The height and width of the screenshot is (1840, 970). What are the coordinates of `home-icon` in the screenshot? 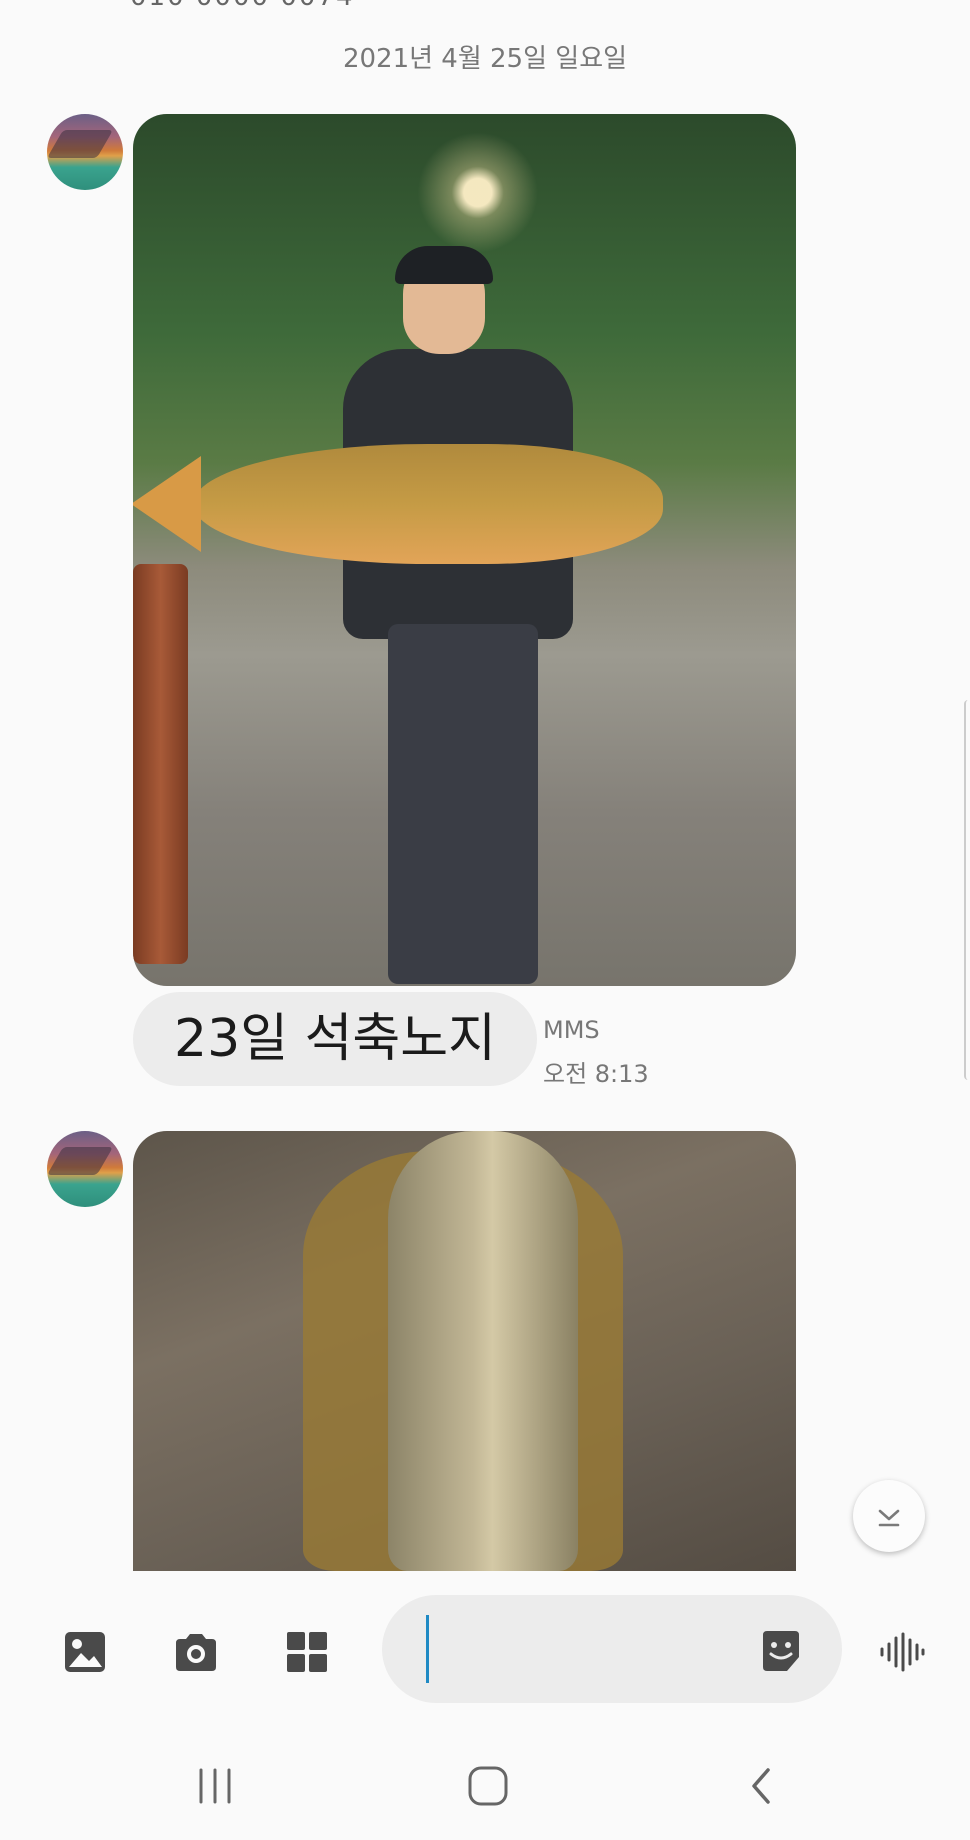 It's located at (488, 1786).